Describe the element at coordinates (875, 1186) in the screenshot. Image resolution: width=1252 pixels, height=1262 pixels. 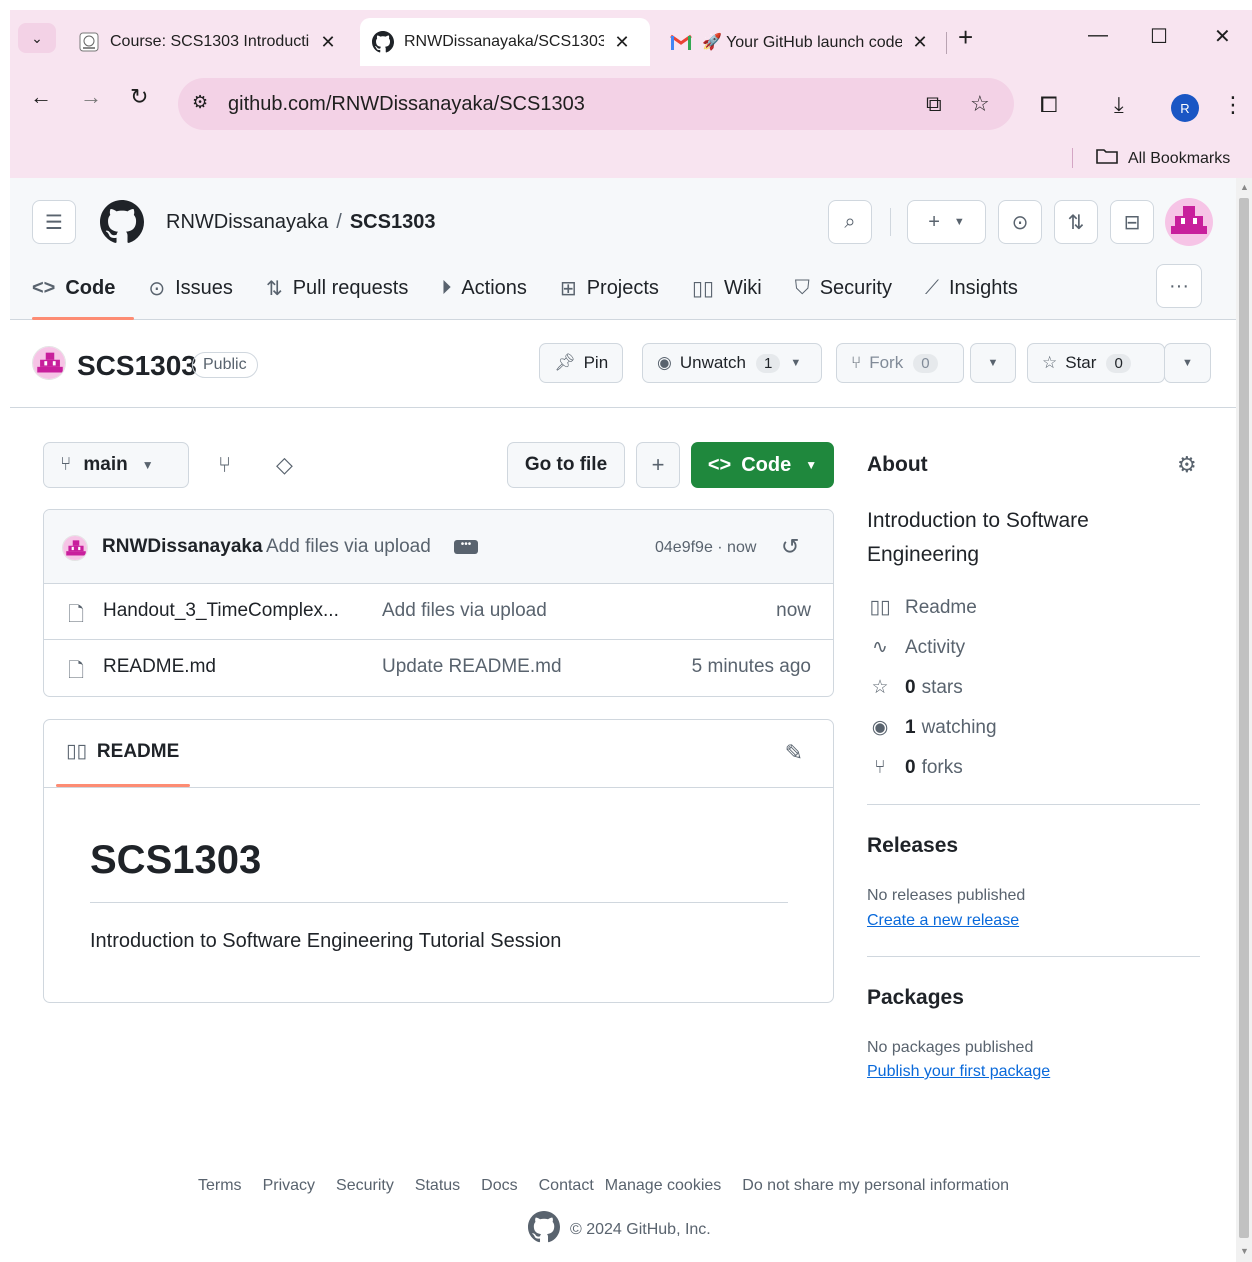
I see `footer-link-do-not-share: Do not share my personal information` at that location.